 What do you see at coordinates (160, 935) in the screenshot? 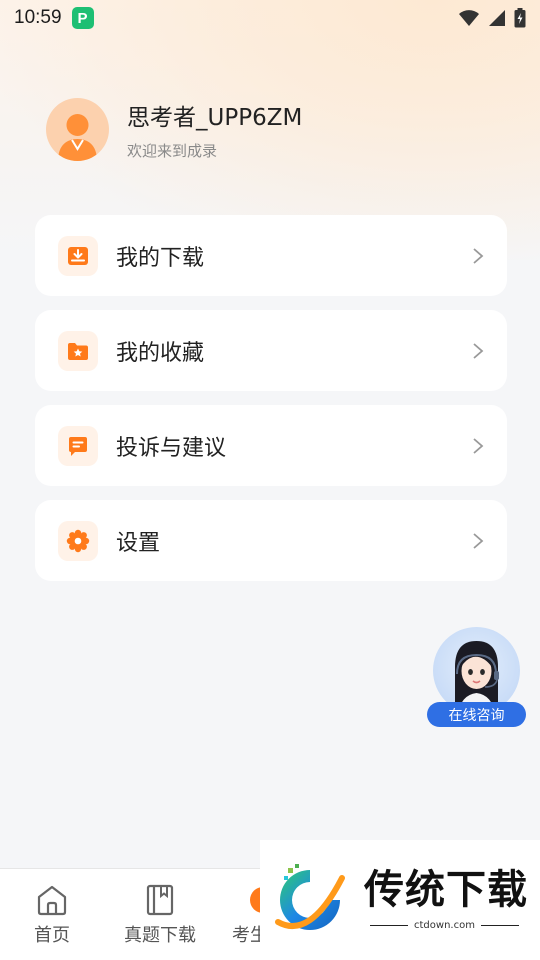
I see `tab-label: 真题下载` at bounding box center [160, 935].